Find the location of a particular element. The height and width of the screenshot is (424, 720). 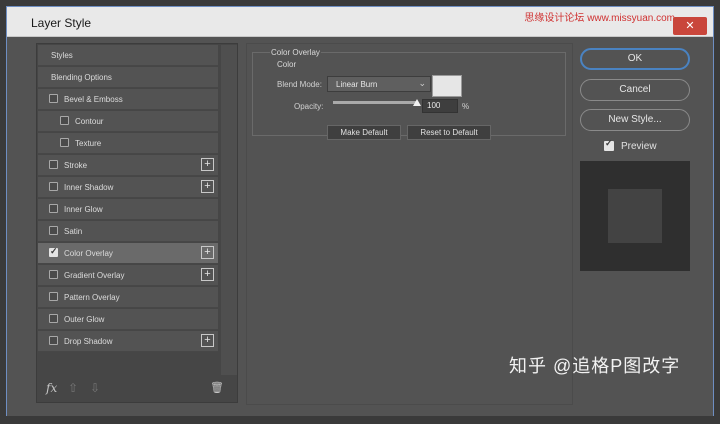

site-watermark: 思缘设计论坛 www.missyuan.com is located at coordinates (599, 18).